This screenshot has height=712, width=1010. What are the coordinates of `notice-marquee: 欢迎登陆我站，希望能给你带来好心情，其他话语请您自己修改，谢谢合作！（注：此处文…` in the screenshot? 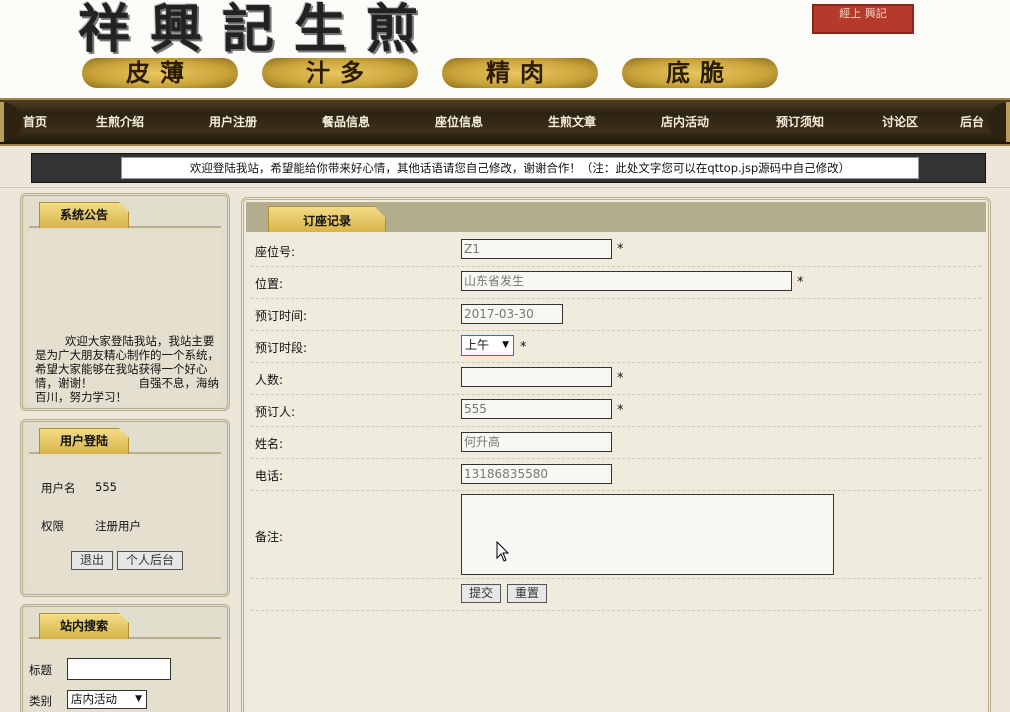 It's located at (520, 168).